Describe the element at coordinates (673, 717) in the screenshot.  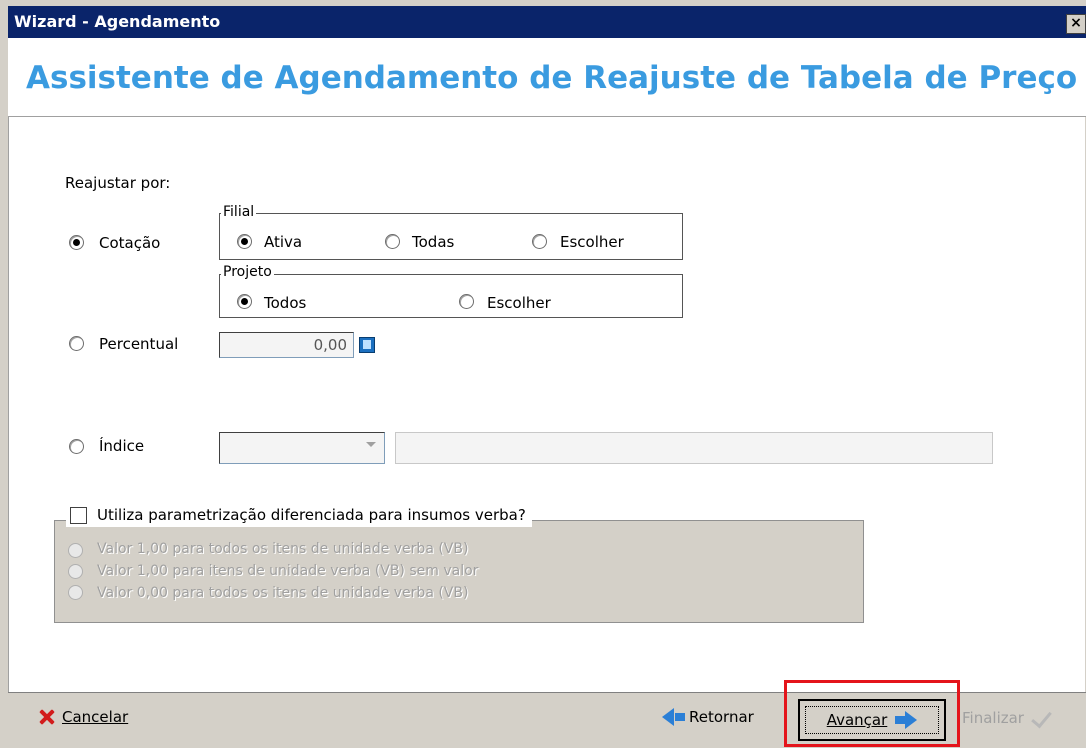
I see `arrow-left-icon` at that location.